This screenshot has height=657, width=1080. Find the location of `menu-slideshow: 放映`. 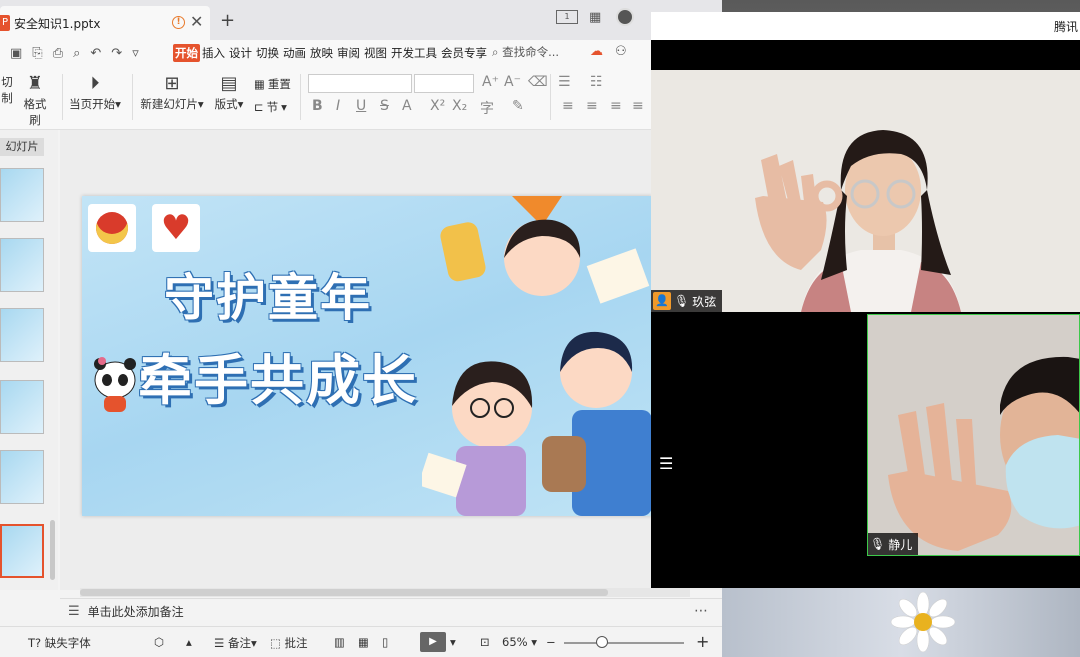

menu-slideshow: 放映 is located at coordinates (321, 53).